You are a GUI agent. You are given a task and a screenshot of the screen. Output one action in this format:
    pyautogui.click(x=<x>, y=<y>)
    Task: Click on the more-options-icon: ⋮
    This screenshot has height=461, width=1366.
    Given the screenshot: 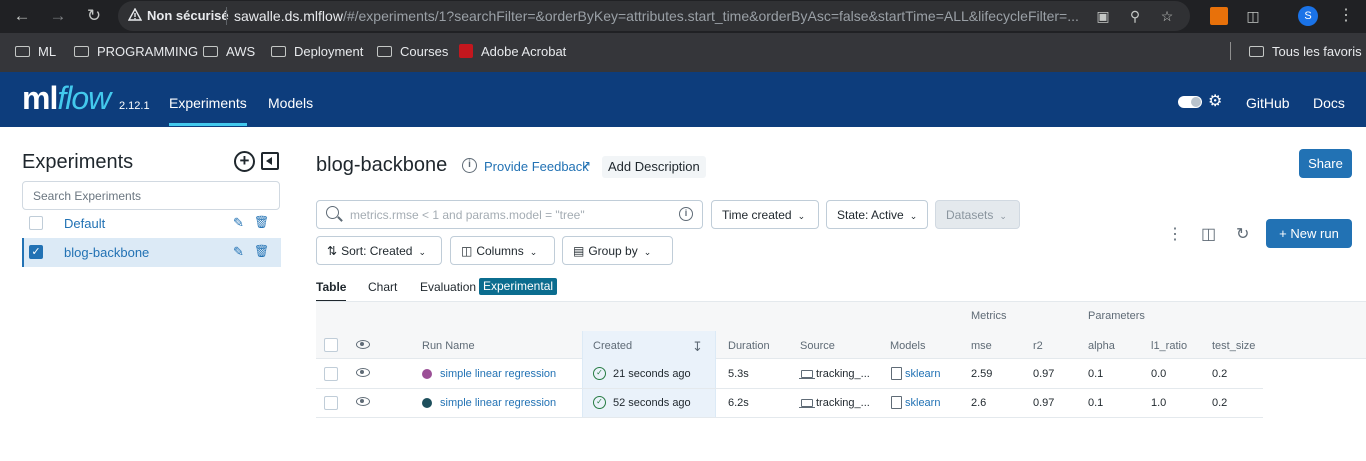 What is the action you would take?
    pyautogui.click(x=1175, y=234)
    